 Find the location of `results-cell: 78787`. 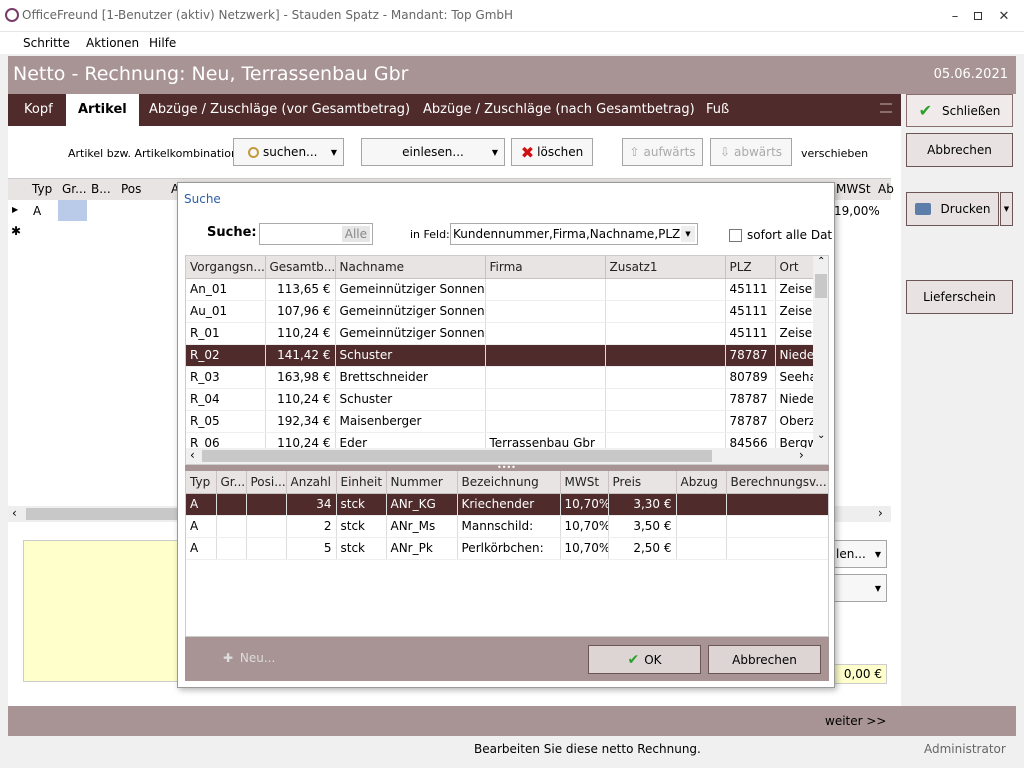

results-cell: 78787 is located at coordinates (750, 421).